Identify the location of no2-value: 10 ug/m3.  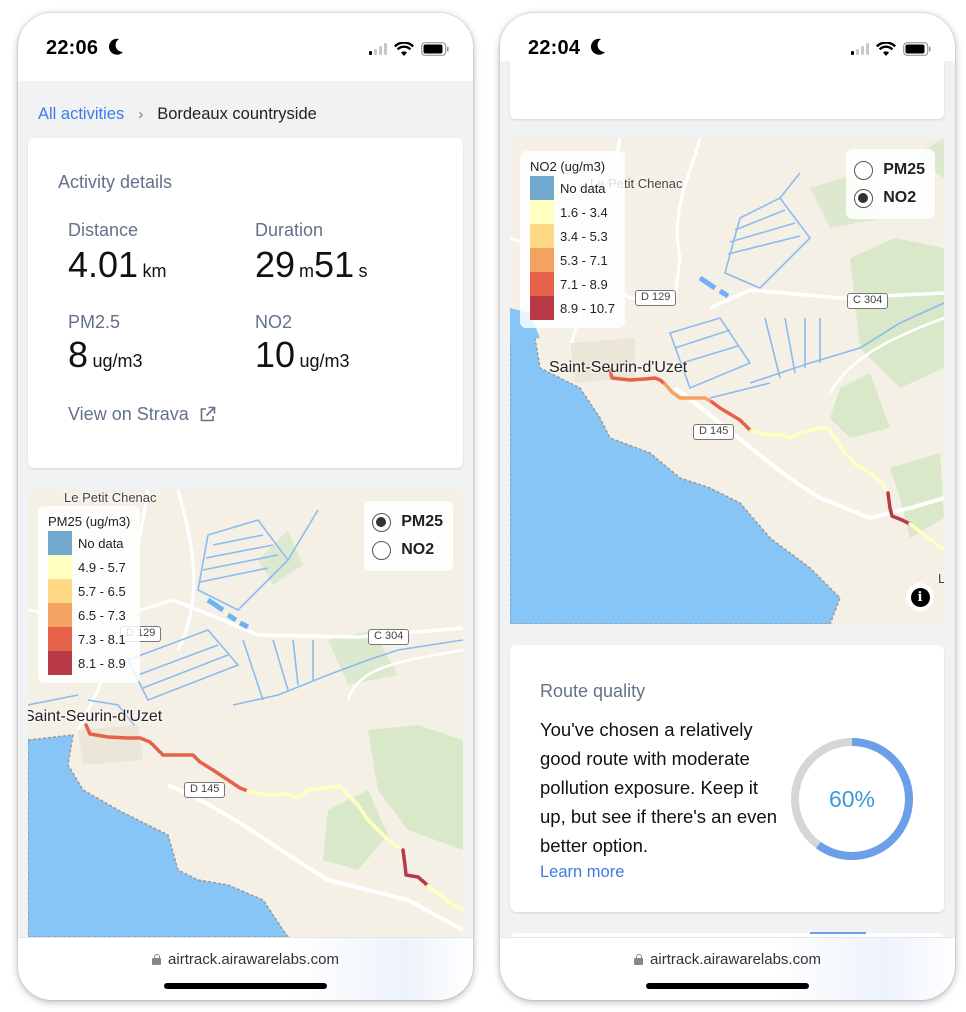
(302, 355).